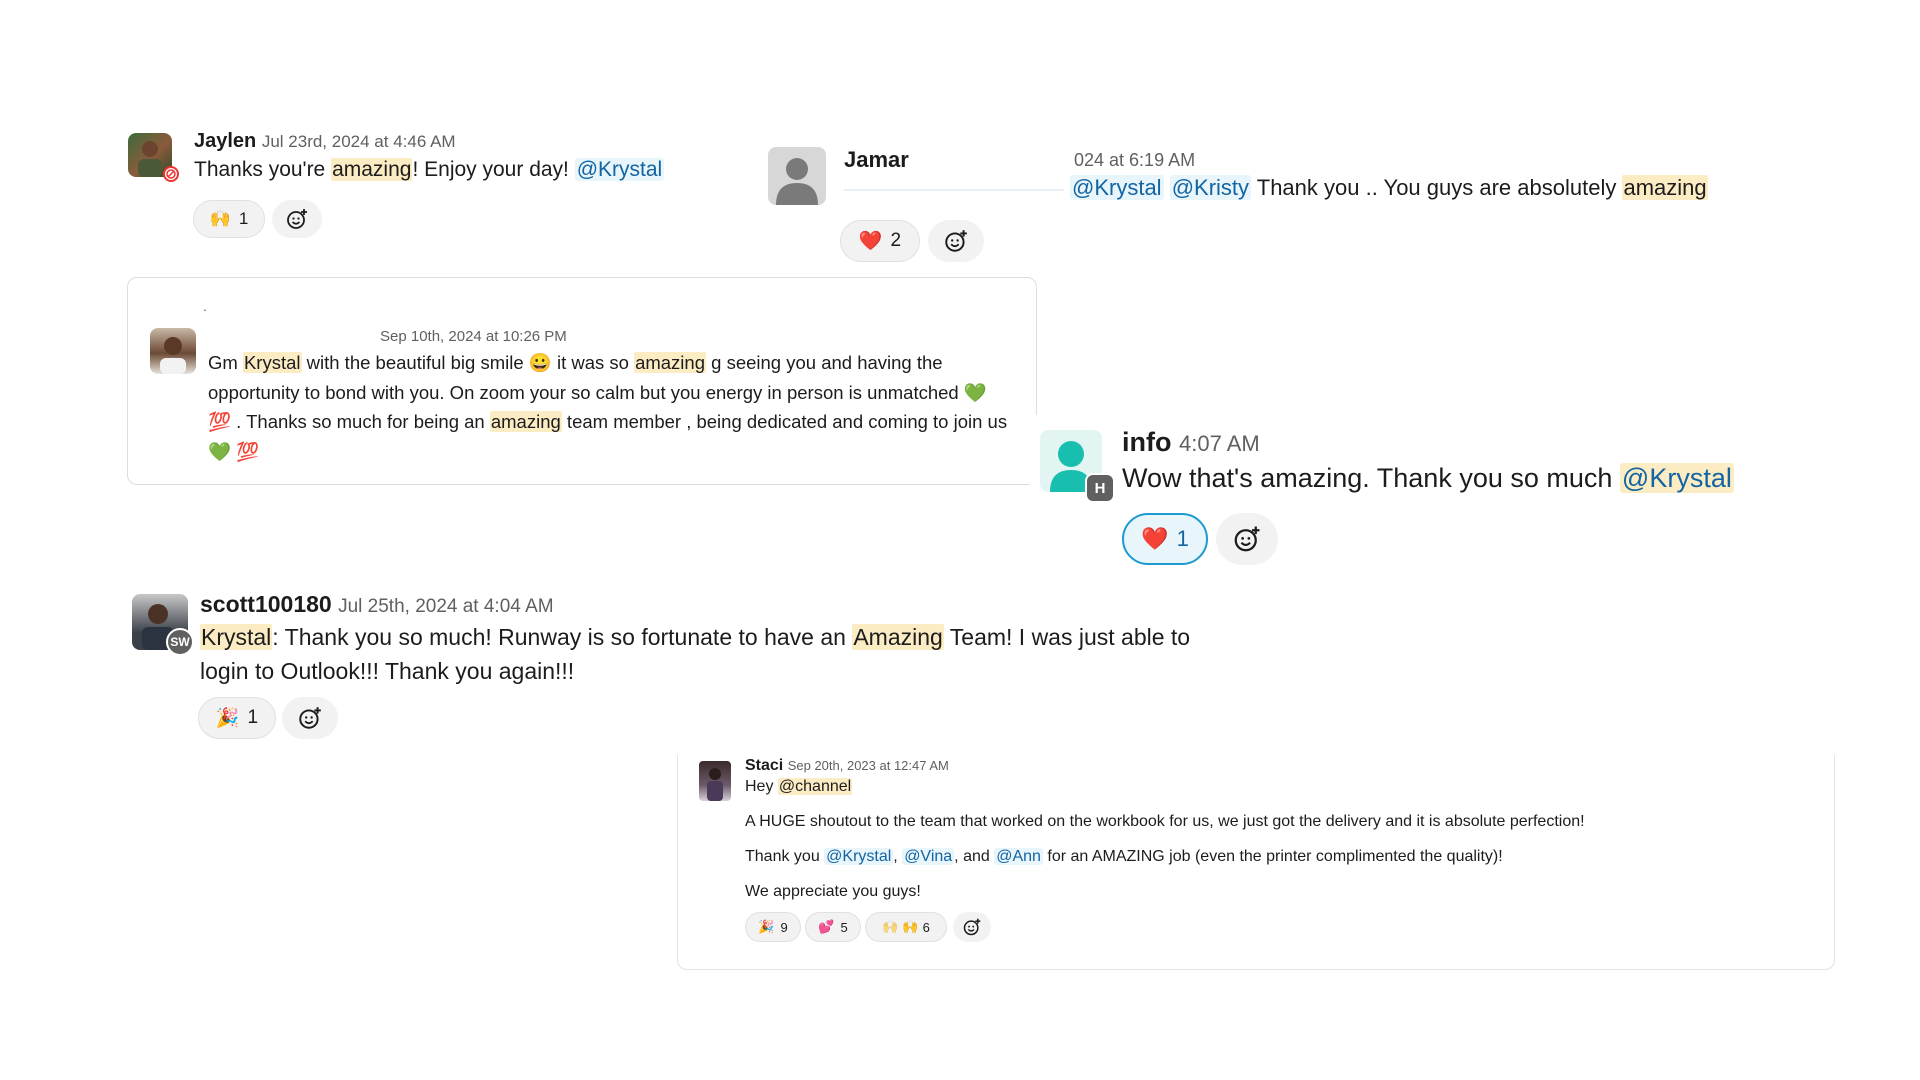 This screenshot has height=1080, width=1920. I want to click on text-segment: Hey, so click(761, 786).